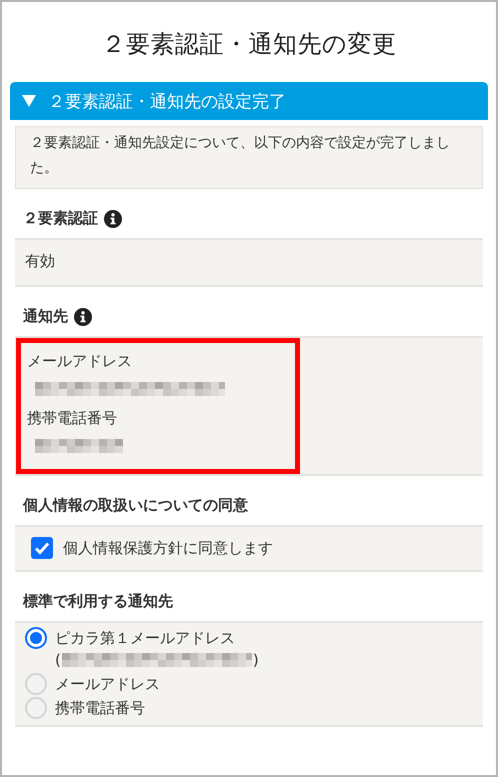  I want to click on section-label: 通知先, so click(45, 316).